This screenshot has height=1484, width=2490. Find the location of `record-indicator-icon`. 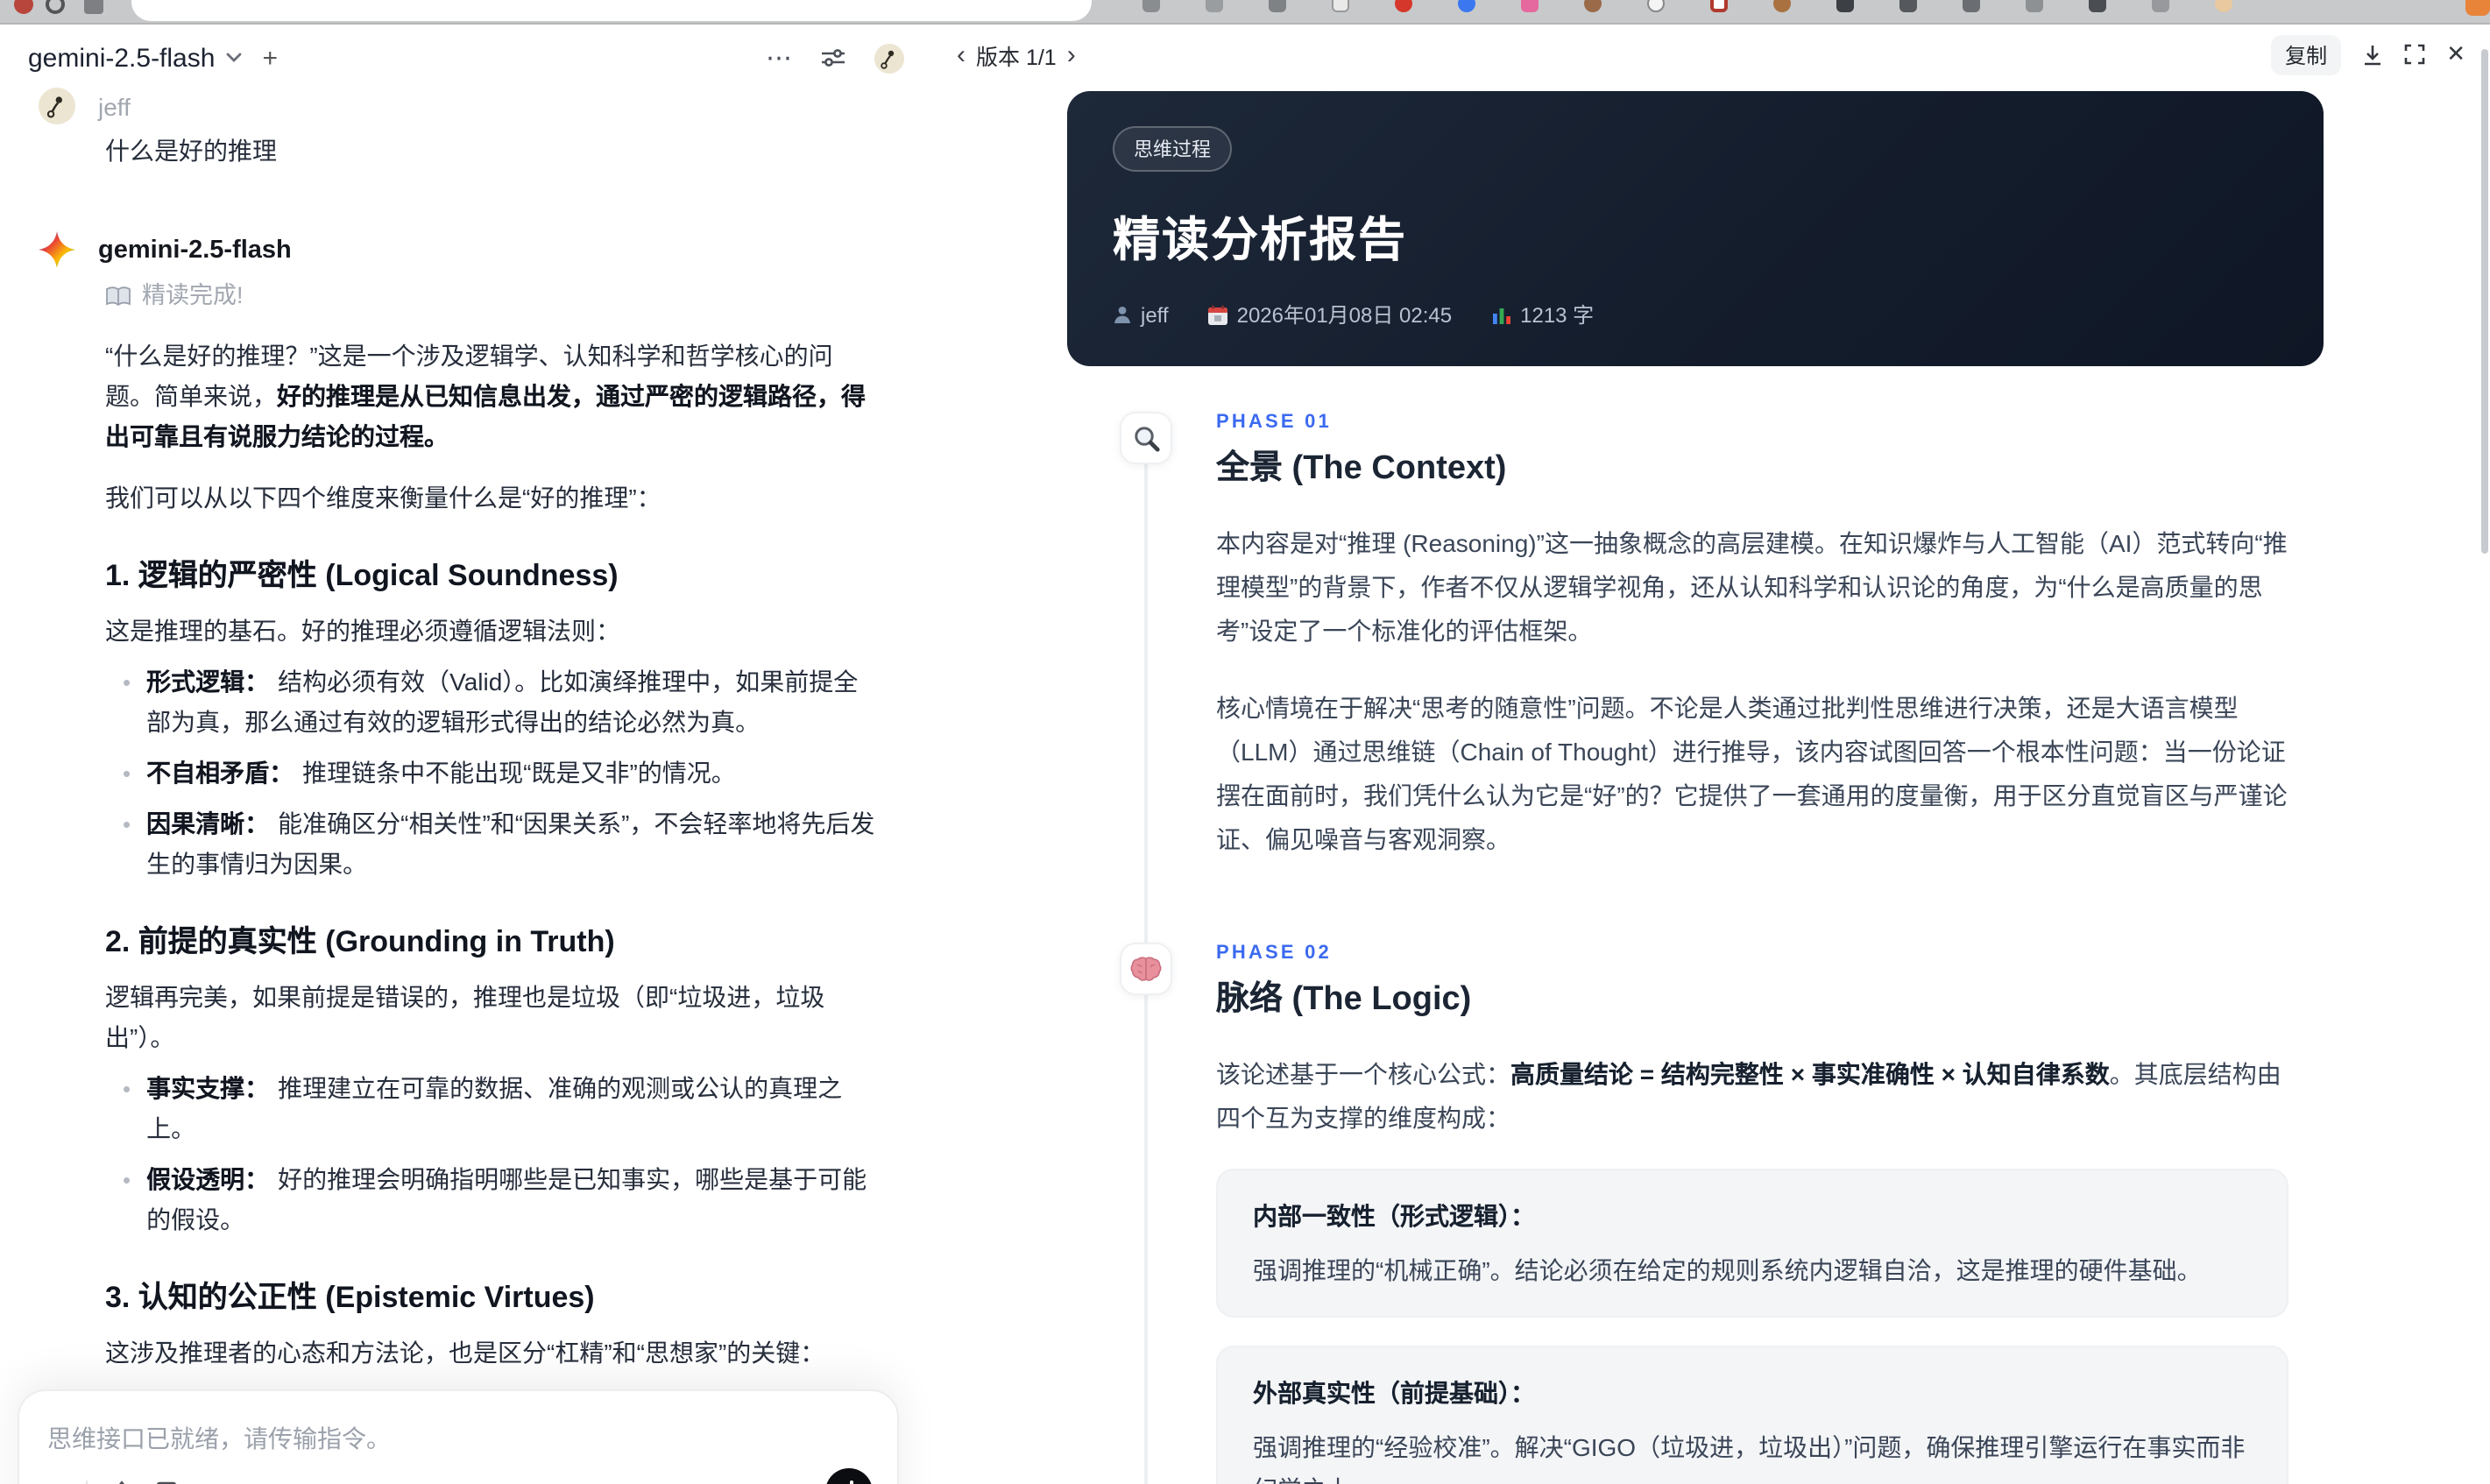

record-indicator-icon is located at coordinates (23, 7).